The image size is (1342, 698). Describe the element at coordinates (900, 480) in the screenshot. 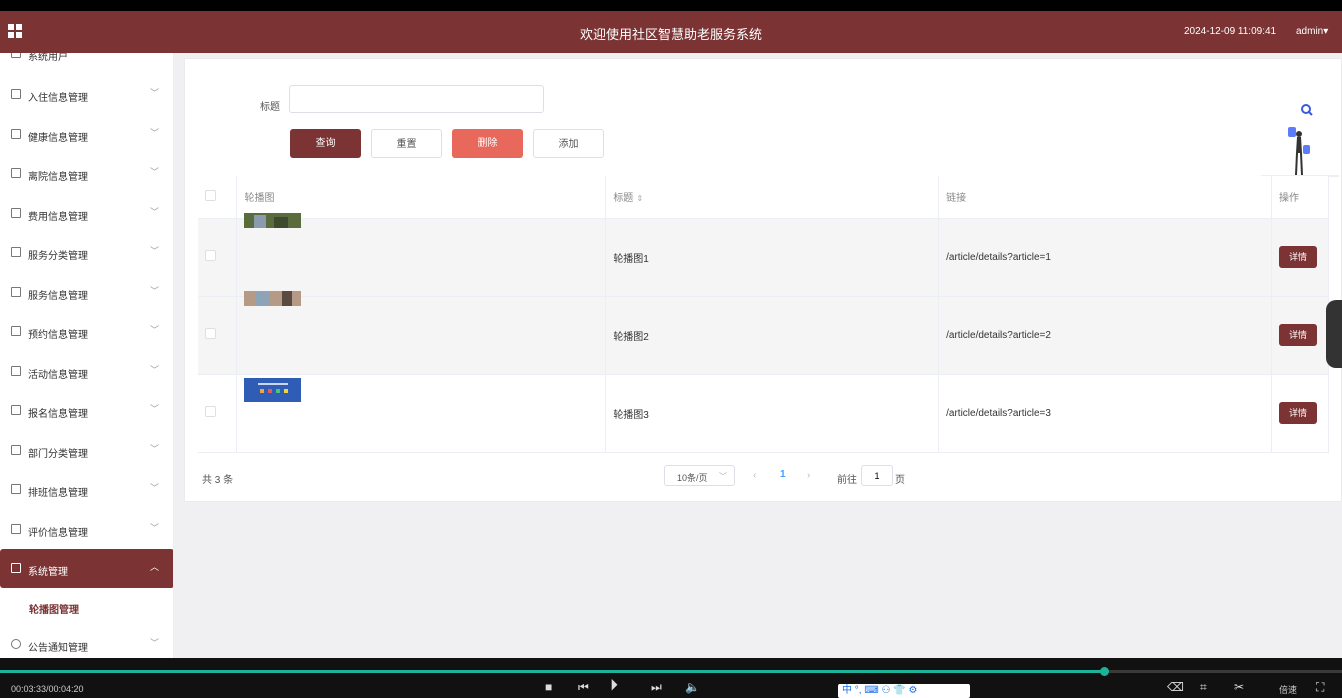

I see `goto-unit: 页` at that location.